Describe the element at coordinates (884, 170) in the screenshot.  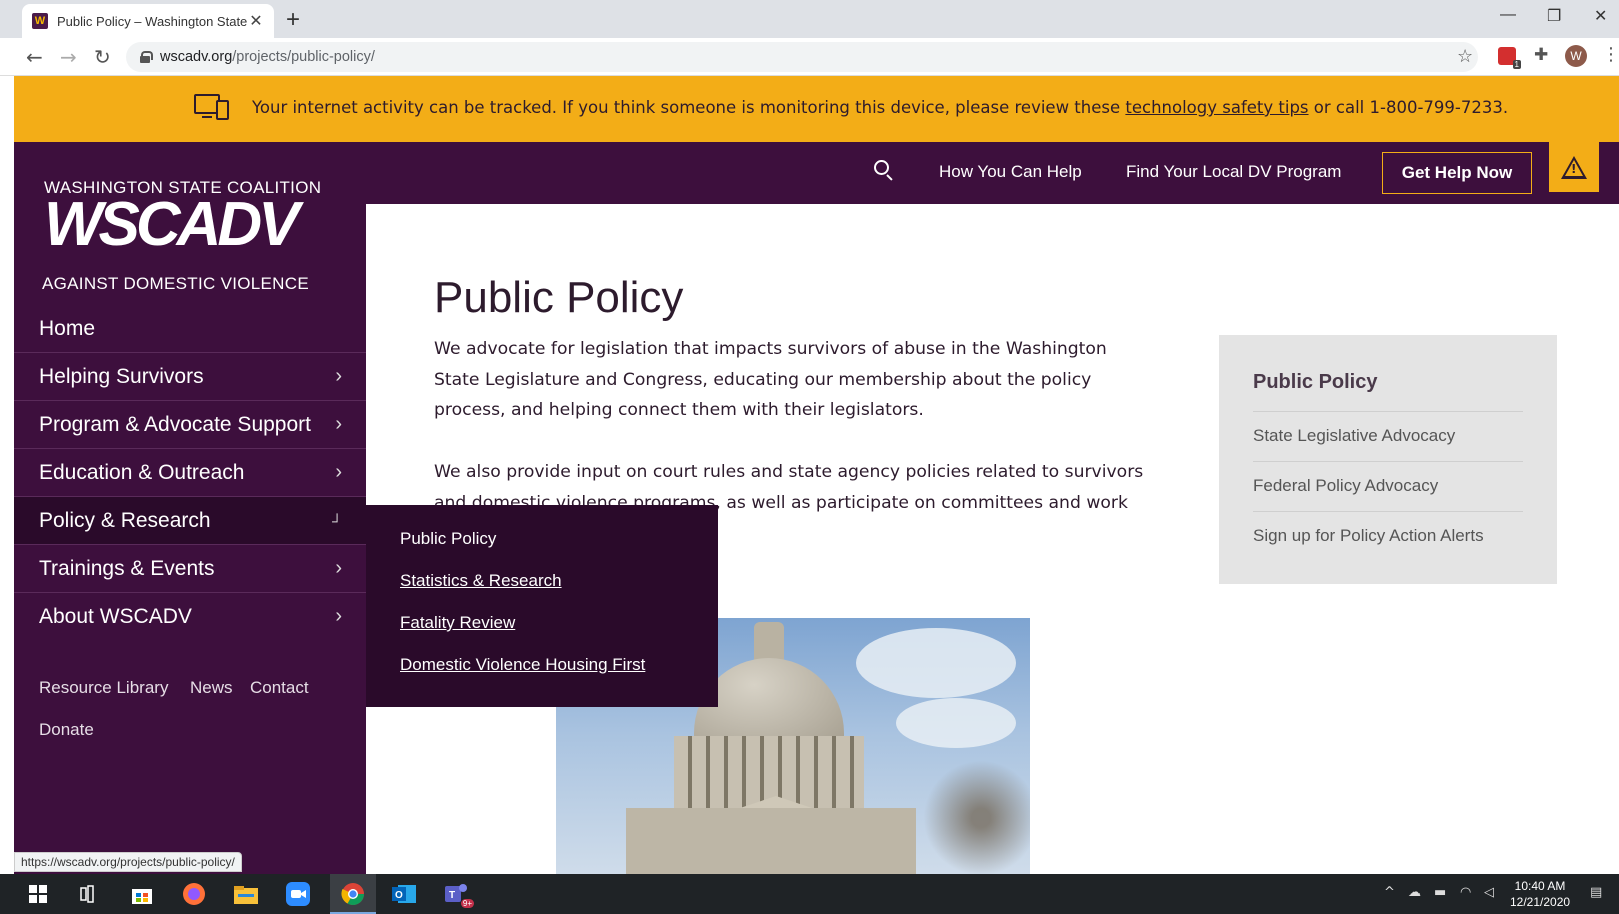
I see `search-icon` at that location.